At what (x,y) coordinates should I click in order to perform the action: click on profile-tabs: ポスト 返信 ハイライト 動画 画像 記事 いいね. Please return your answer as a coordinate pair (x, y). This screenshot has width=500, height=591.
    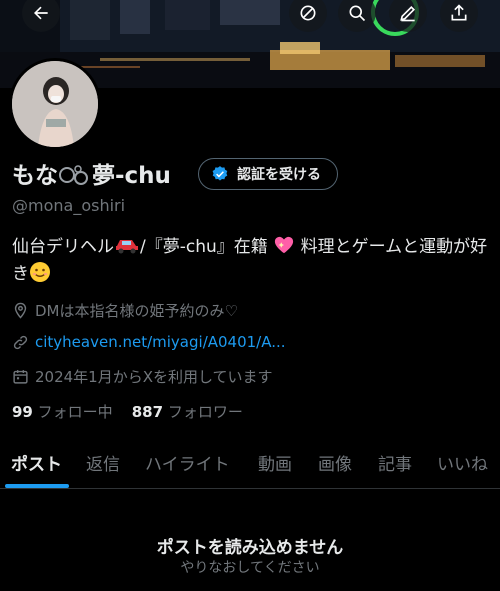
    Looking at the image, I should click on (250, 464).